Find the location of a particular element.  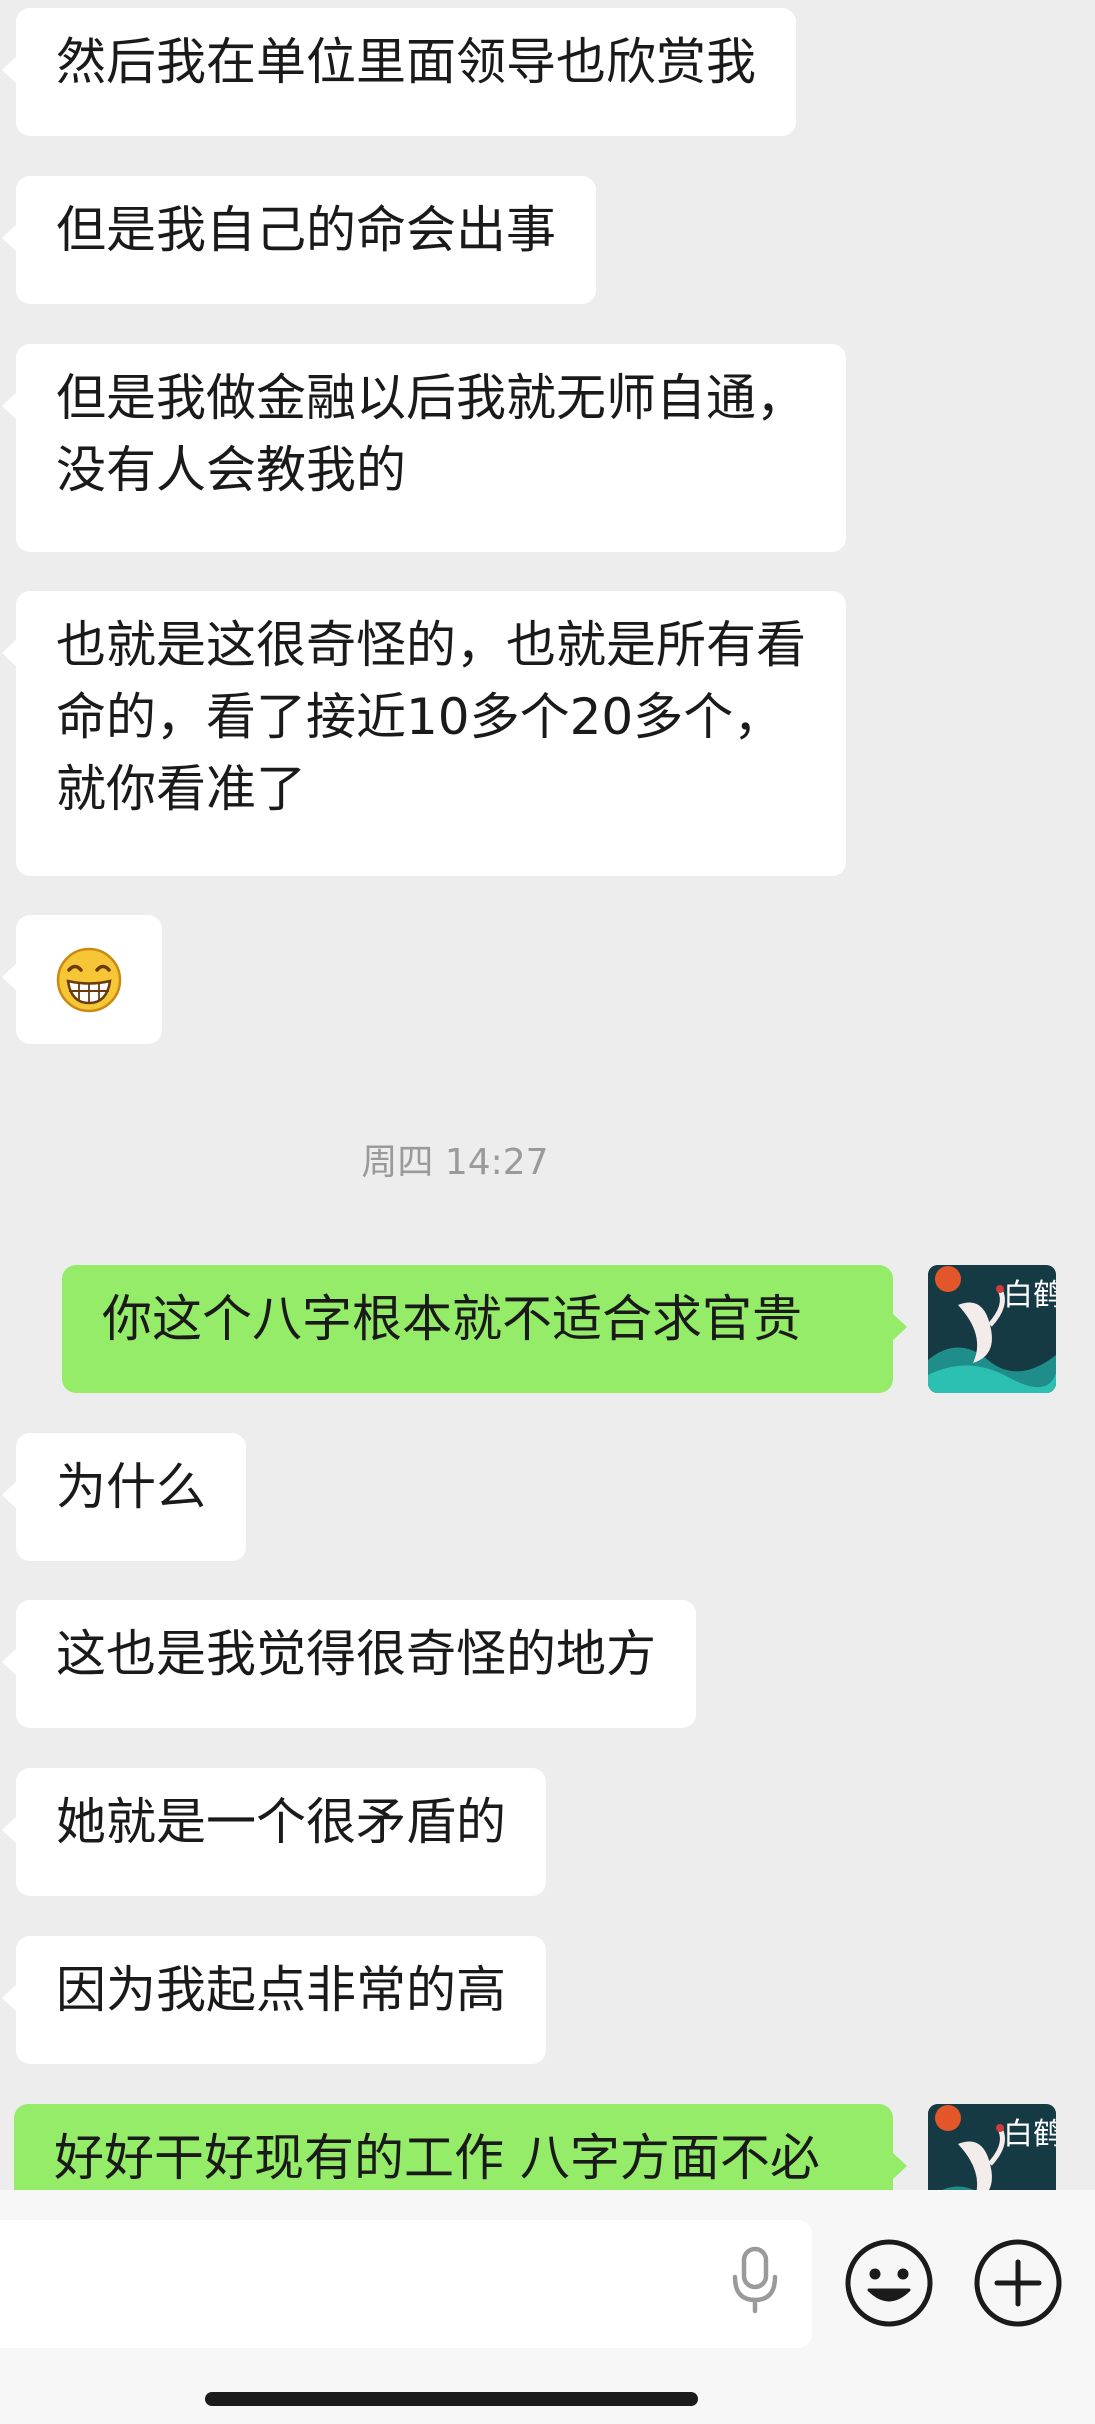

message-timestamp: 周四 14:27 is located at coordinates (455, 1162).